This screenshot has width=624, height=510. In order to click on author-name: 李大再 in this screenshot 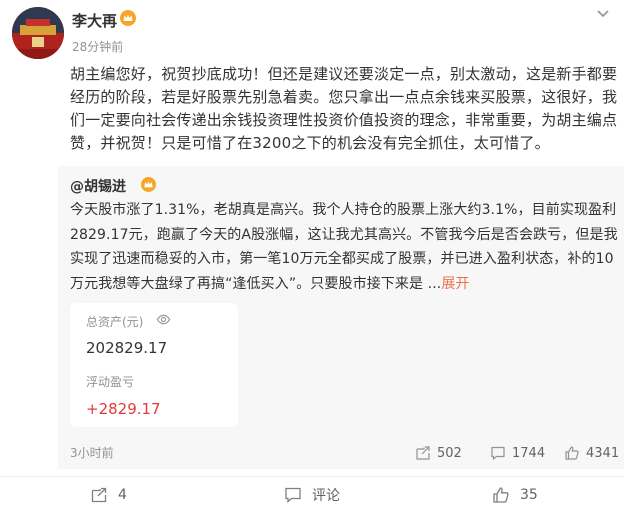, I will do `click(94, 20)`.